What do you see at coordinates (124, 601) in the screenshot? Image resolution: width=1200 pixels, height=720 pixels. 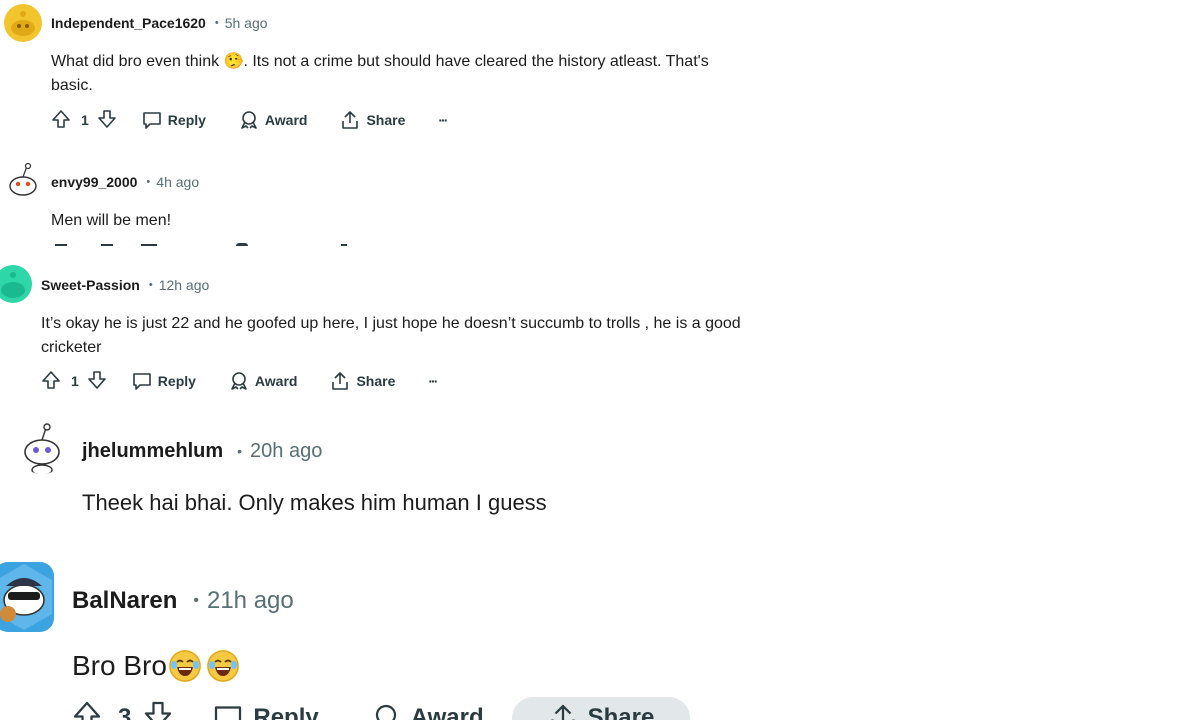 I see `username: BalNaren` at bounding box center [124, 601].